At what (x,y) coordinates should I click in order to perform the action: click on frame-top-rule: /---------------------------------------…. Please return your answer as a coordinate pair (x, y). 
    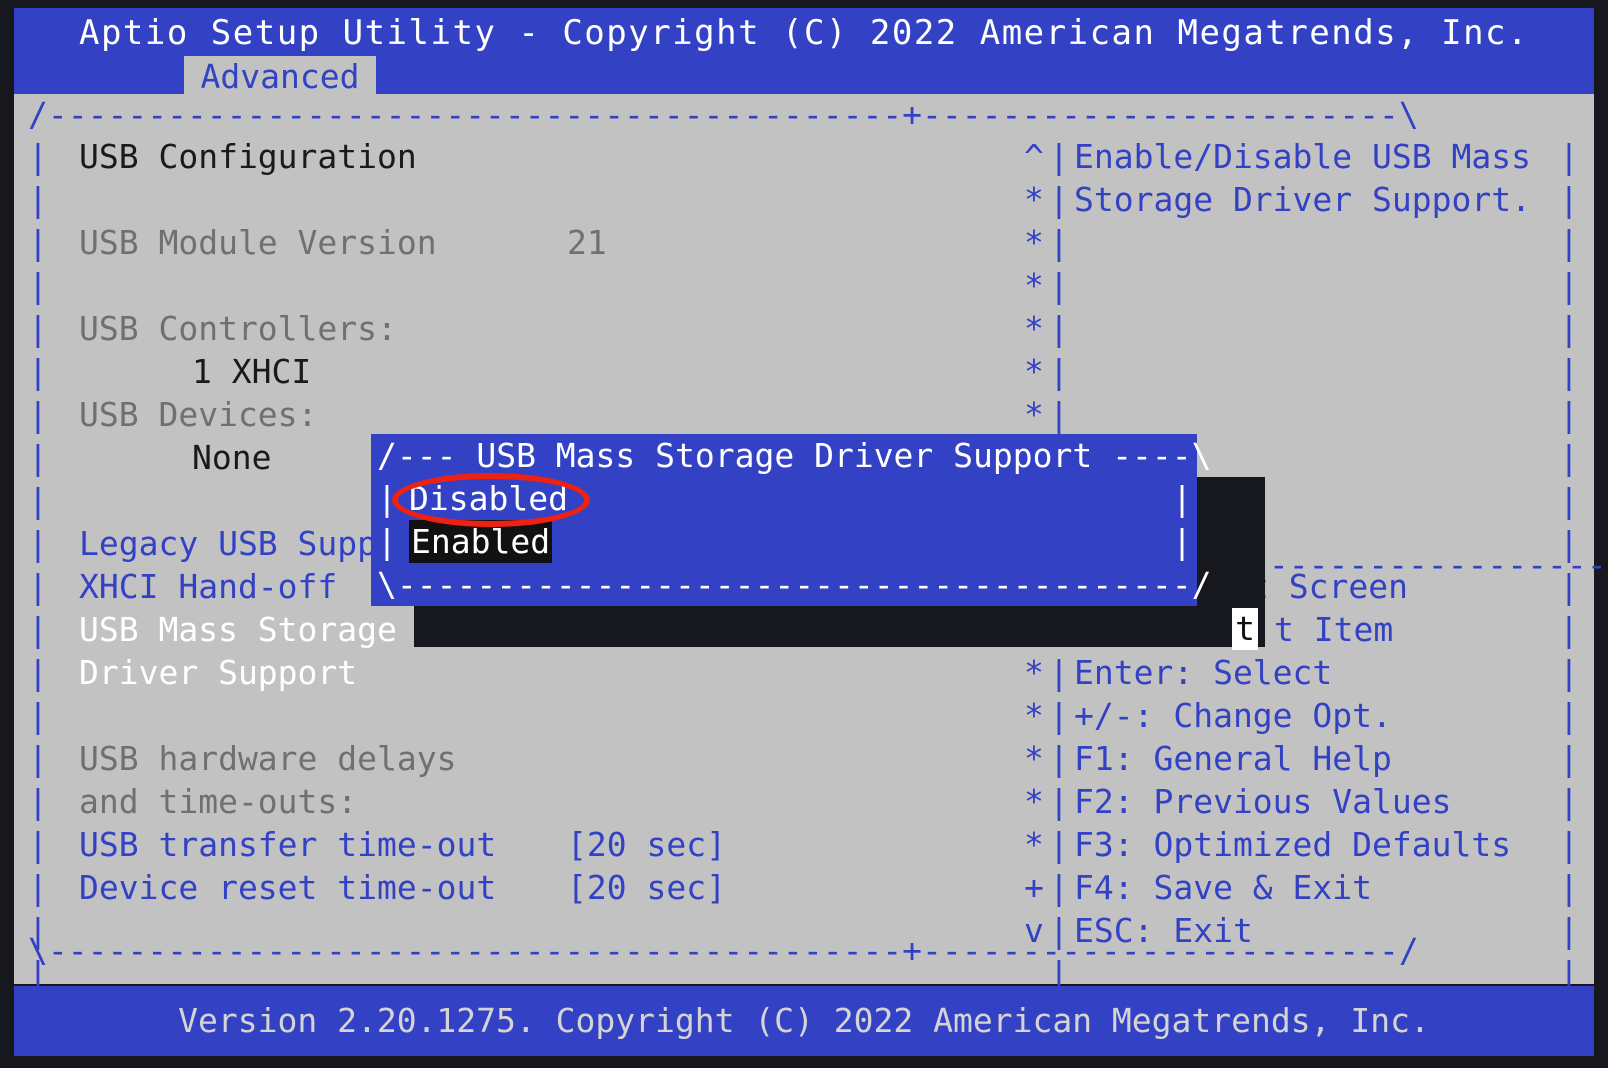
    Looking at the image, I should click on (723, 114).